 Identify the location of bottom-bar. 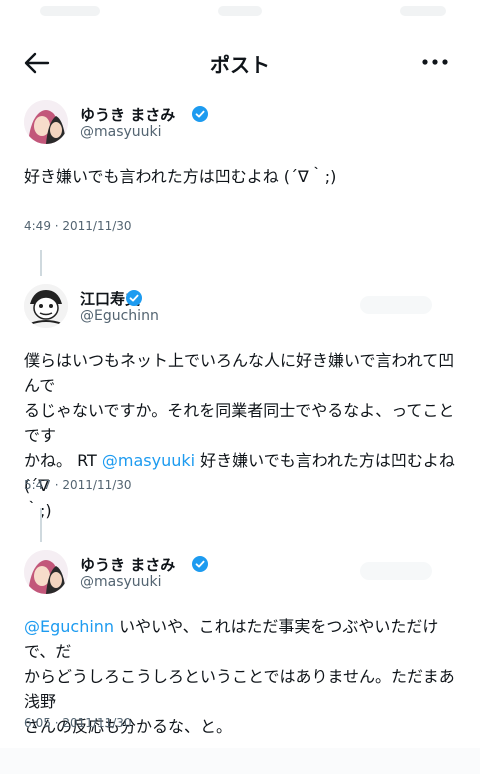
(240, 761).